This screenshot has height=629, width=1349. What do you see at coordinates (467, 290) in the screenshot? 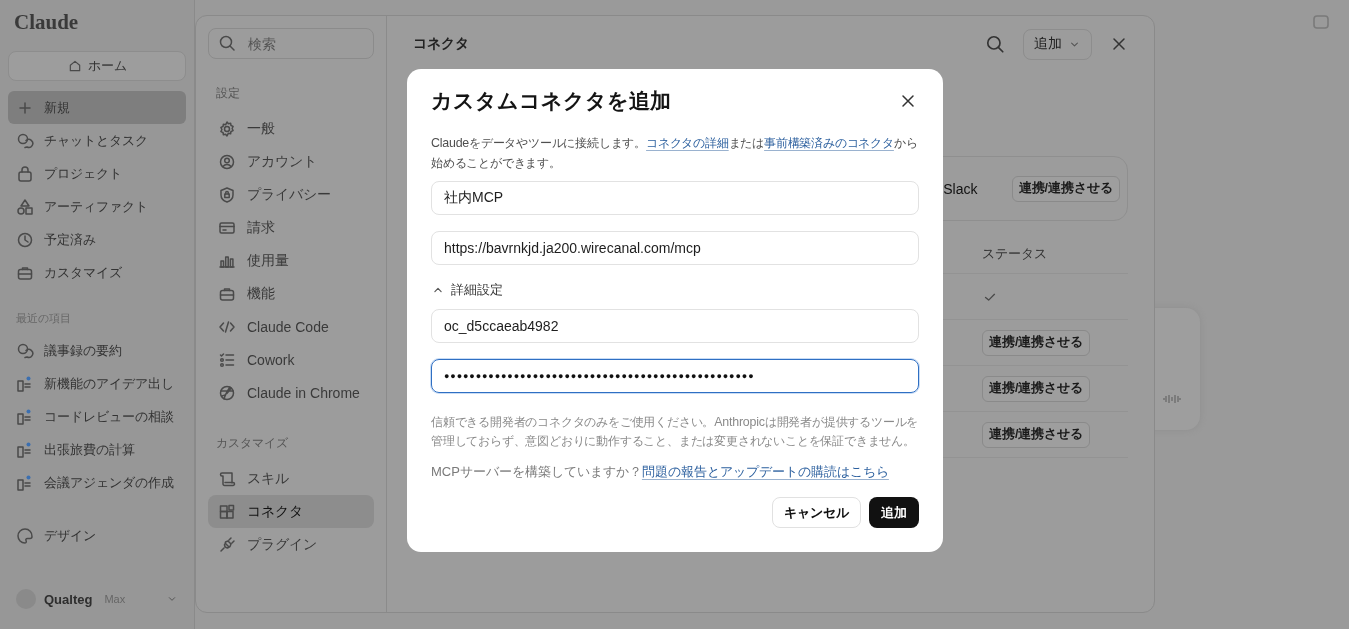
I see `advanced-toggle: 詳細設定` at bounding box center [467, 290].